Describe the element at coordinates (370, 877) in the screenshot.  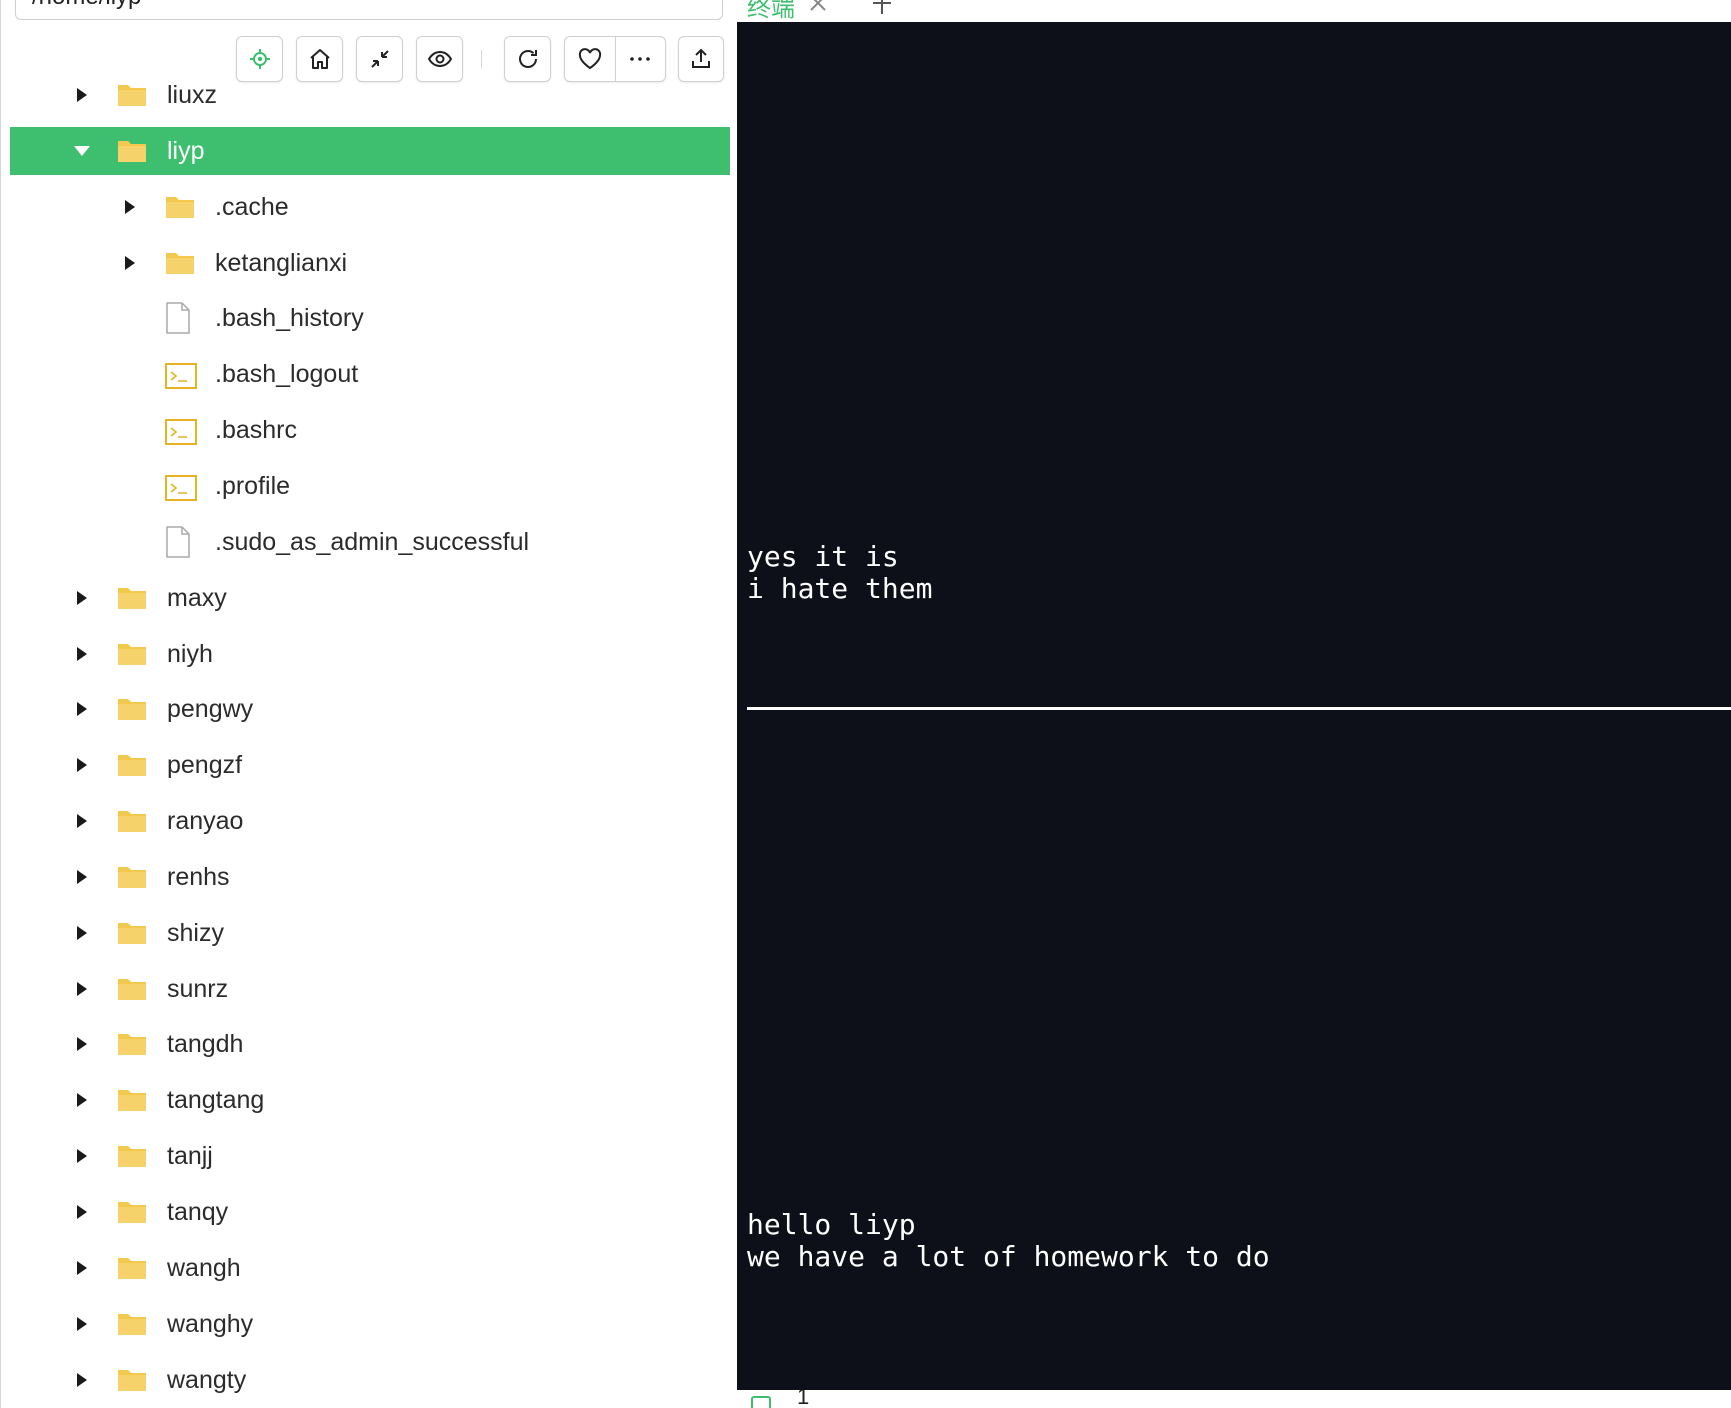
I see `tree-item: renhs` at that location.